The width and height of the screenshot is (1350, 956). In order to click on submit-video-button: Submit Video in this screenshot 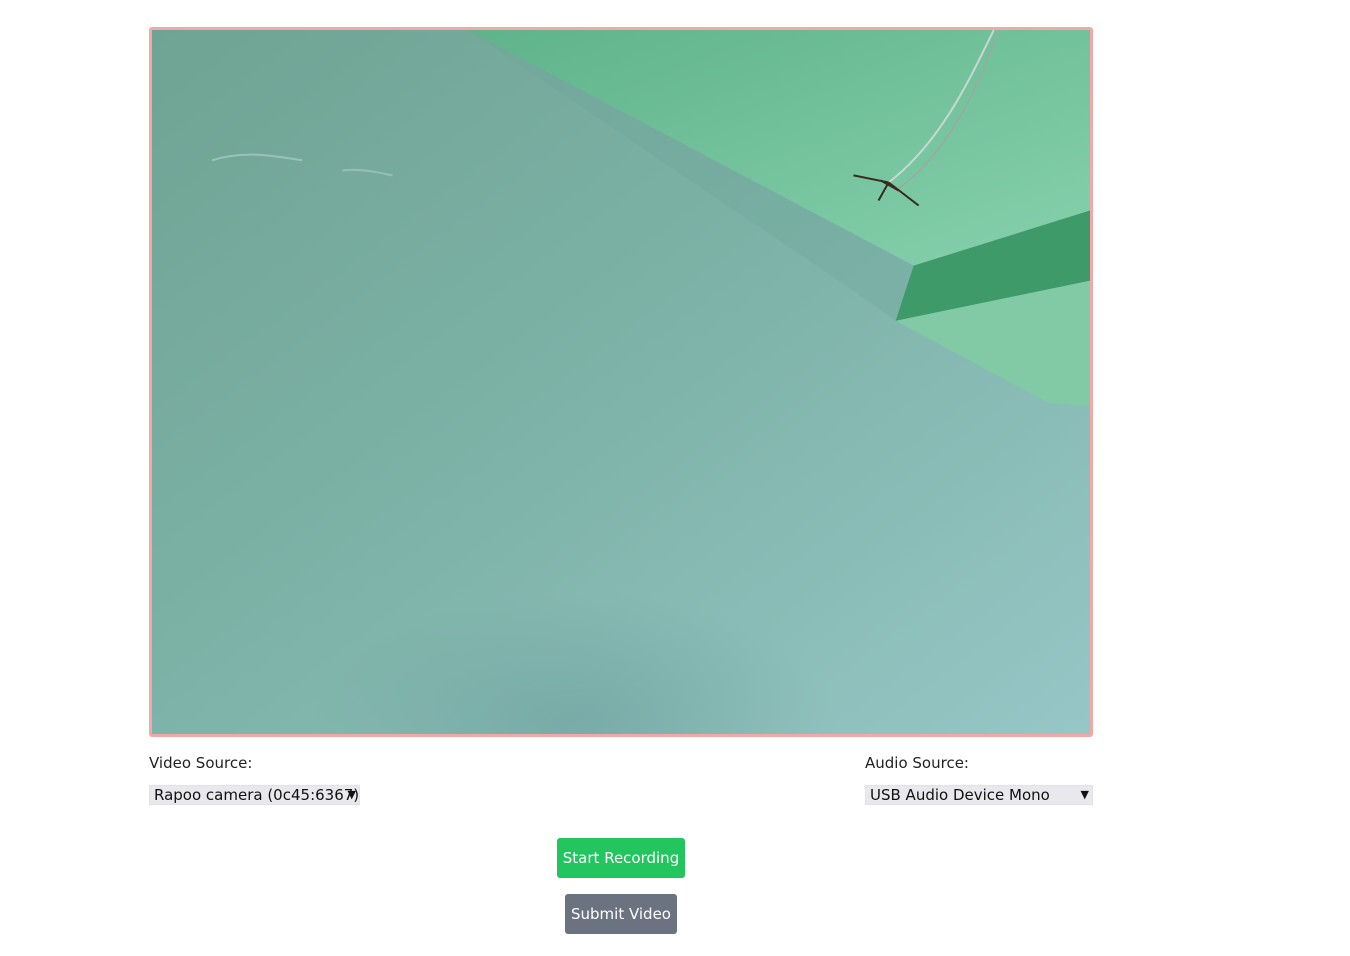, I will do `click(621, 914)`.